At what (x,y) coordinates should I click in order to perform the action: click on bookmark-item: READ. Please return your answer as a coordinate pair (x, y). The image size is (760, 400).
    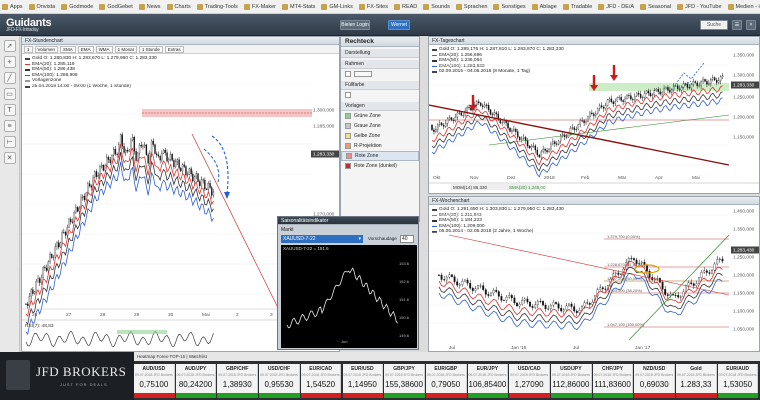
    Looking at the image, I should click on (405, 6).